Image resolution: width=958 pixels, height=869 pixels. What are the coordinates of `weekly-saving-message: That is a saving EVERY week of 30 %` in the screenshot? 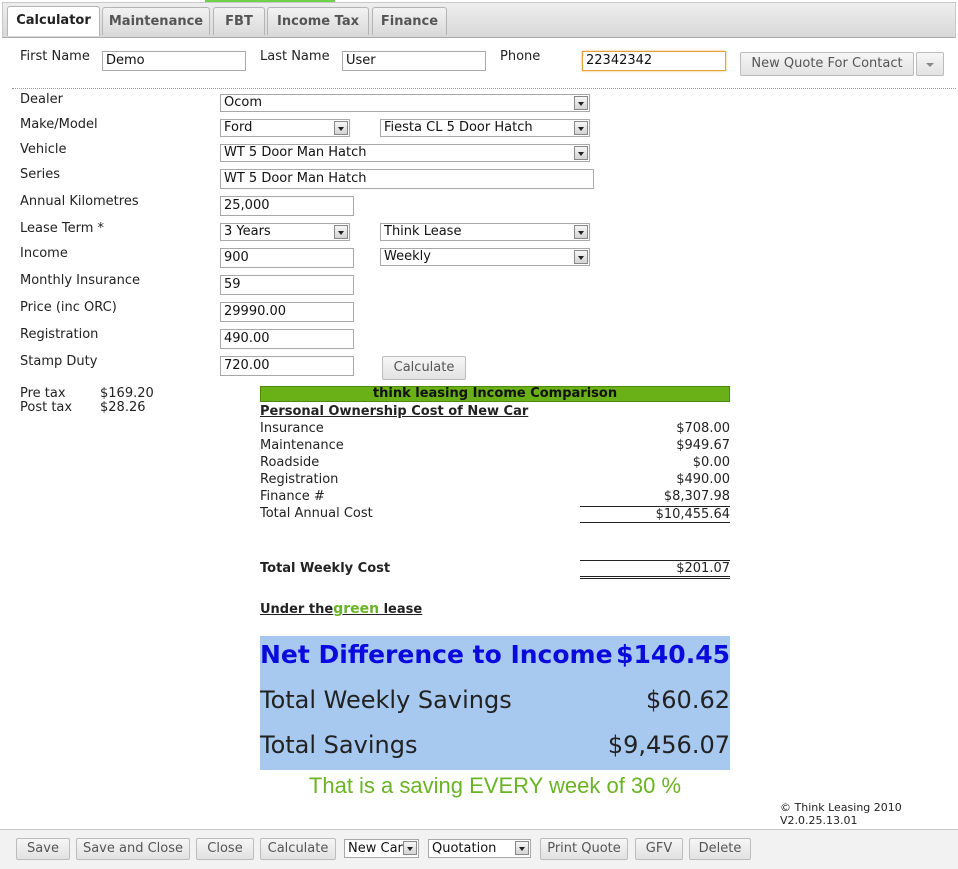 It's located at (495, 785).